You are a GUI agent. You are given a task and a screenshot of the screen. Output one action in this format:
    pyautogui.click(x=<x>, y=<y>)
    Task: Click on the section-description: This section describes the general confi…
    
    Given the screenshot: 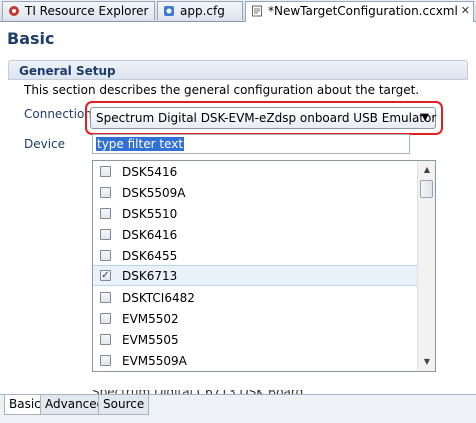 What is the action you would take?
    pyautogui.click(x=222, y=90)
    